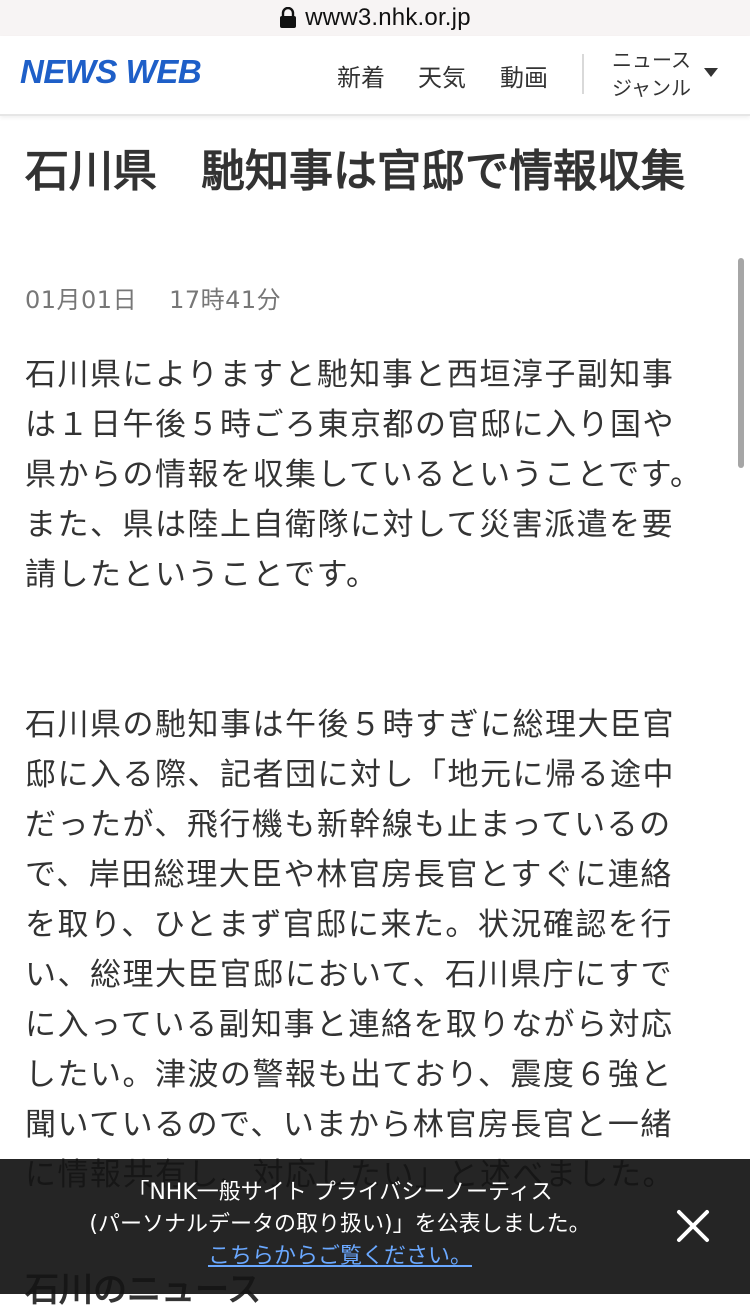 This screenshot has width=750, height=1311. Describe the element at coordinates (350, 550) in the screenshot. I see `article-paragraph: また、県は陸上自衛隊に対して災害派遣を要請したということです。` at that location.